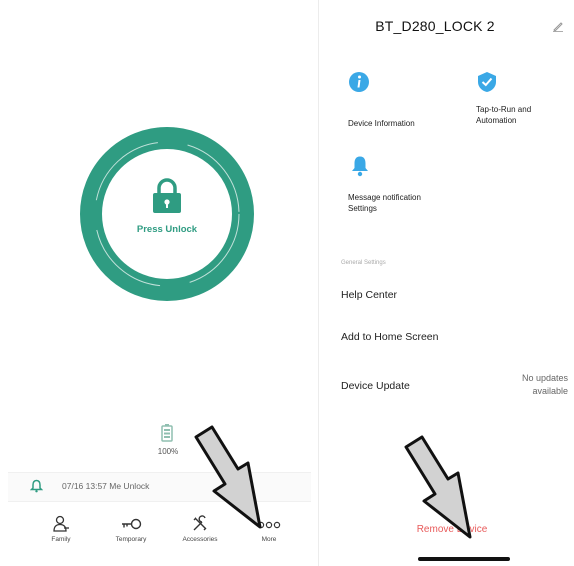  I want to click on battery-icon, so click(167, 433).